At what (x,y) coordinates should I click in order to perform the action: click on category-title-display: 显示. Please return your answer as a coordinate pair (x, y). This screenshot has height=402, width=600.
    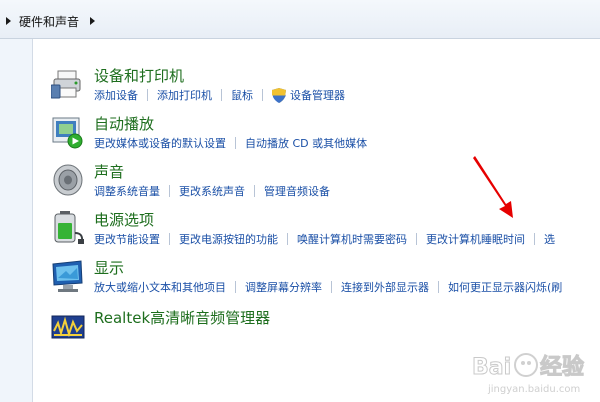
    Looking at the image, I should click on (109, 267).